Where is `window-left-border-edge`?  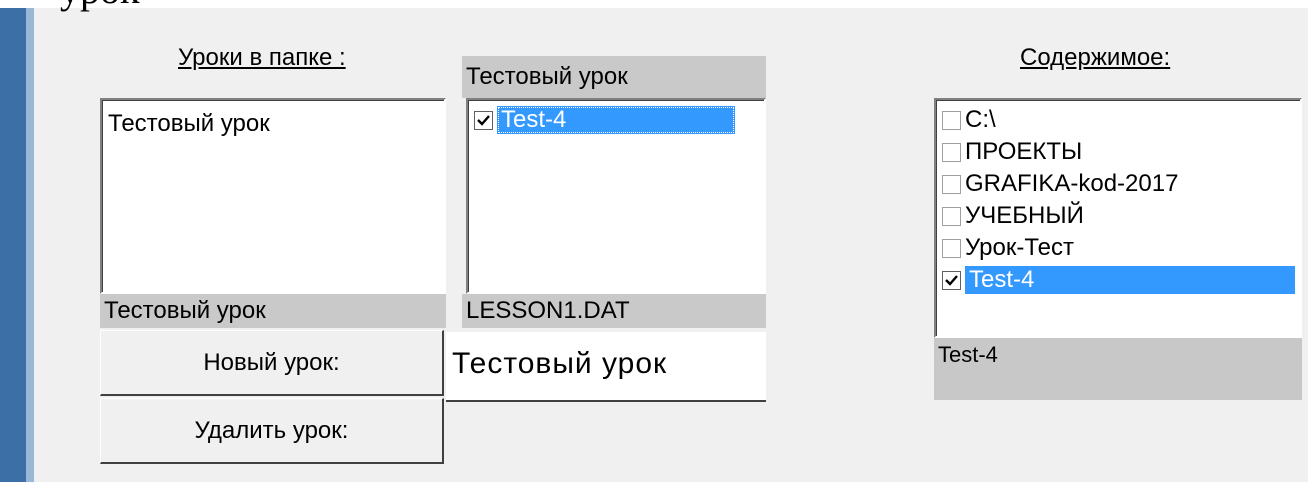
window-left-border-edge is located at coordinates (30, 245).